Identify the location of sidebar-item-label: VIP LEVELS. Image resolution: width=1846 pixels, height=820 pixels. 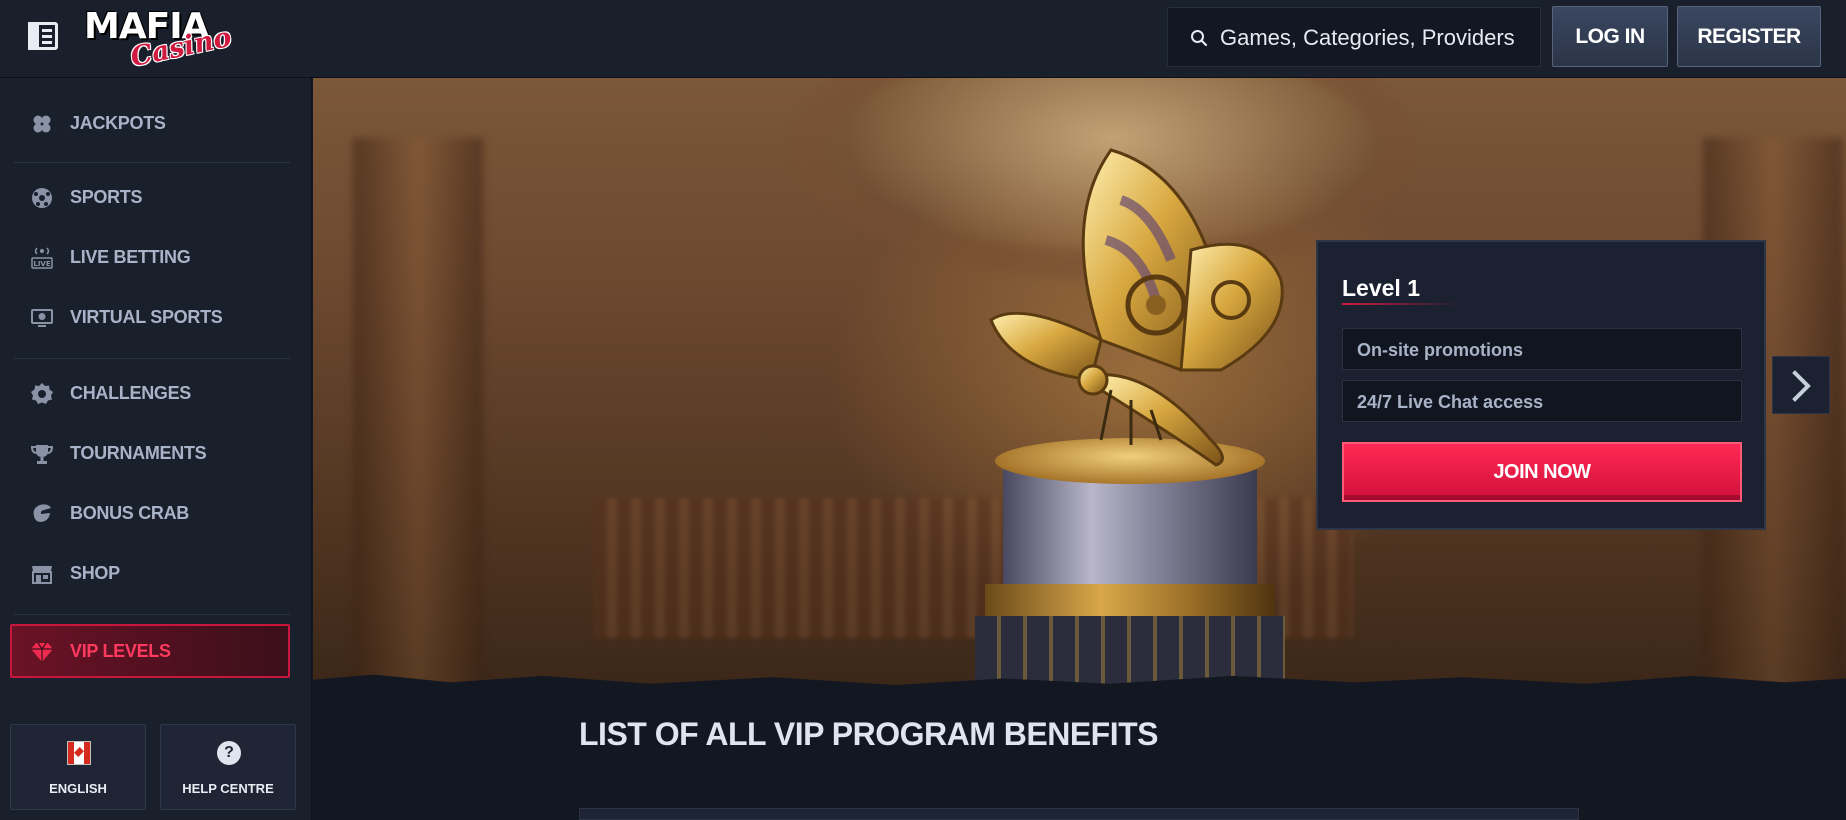
(120, 651).